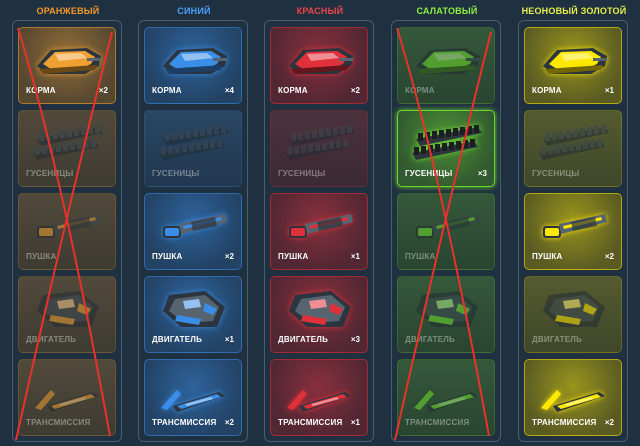  I want to click on part-card-cannon: ПУШКА ×1, so click(319, 231).